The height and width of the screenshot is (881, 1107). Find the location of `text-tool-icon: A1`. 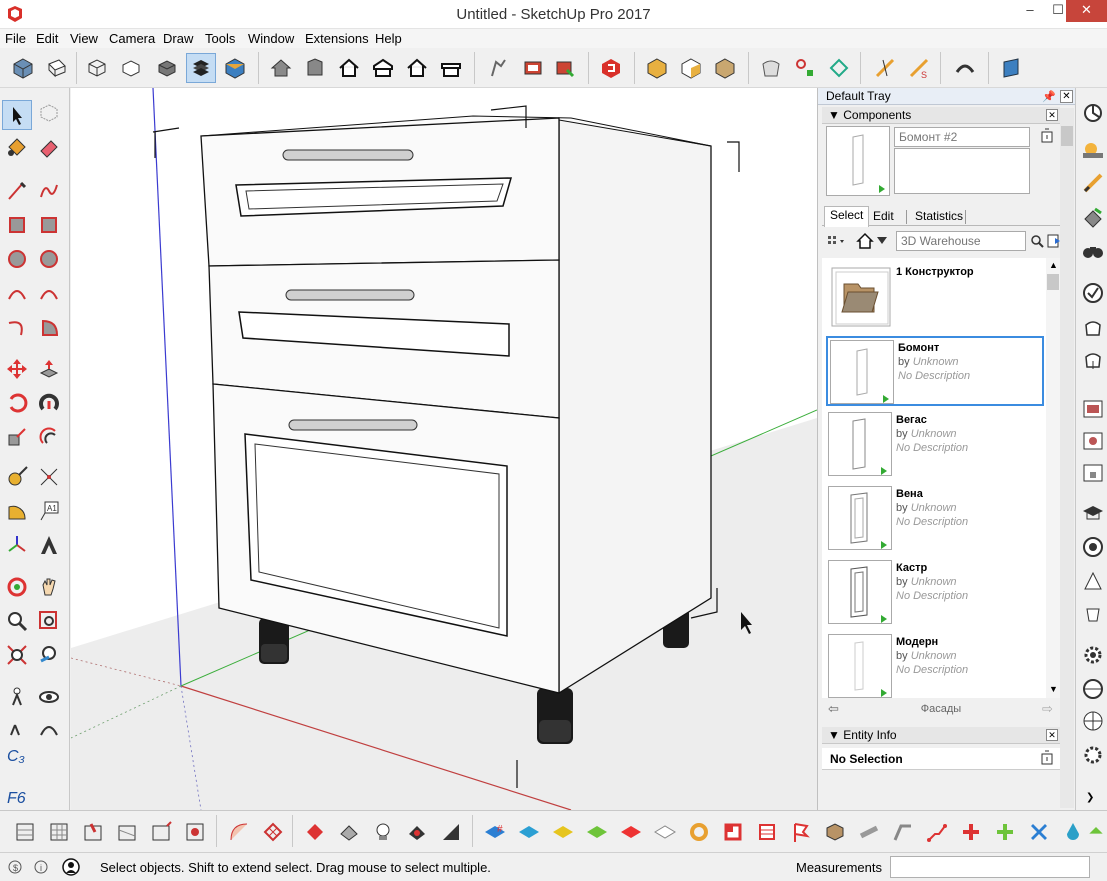

text-tool-icon: A1 is located at coordinates (49, 511).